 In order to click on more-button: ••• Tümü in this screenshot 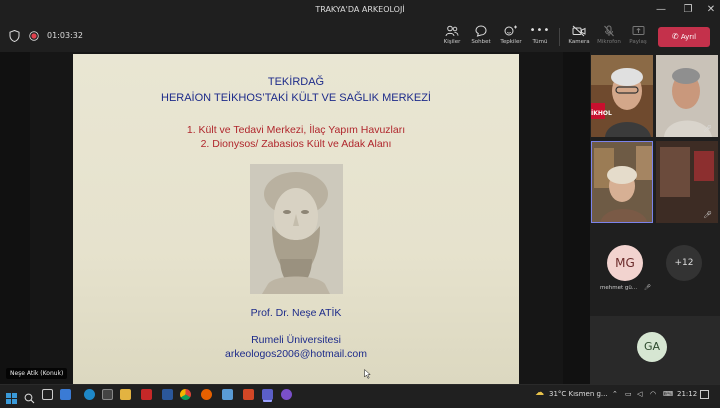, I will do `click(540, 35)`.